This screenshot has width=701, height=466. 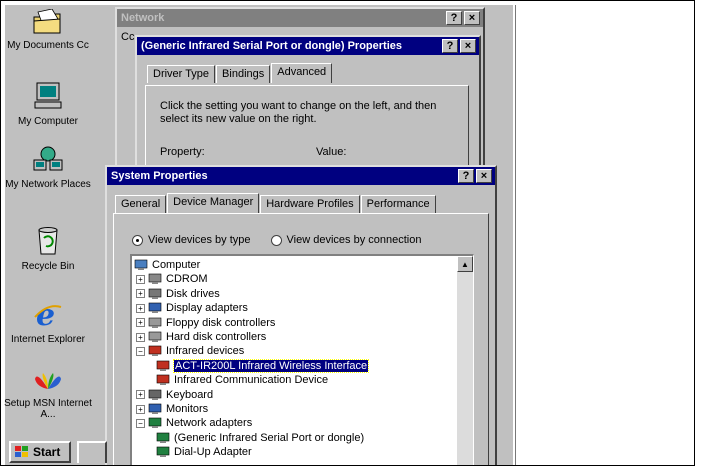 What do you see at coordinates (243, 74) in the screenshot?
I see `tab-bindings: Bindings` at bounding box center [243, 74].